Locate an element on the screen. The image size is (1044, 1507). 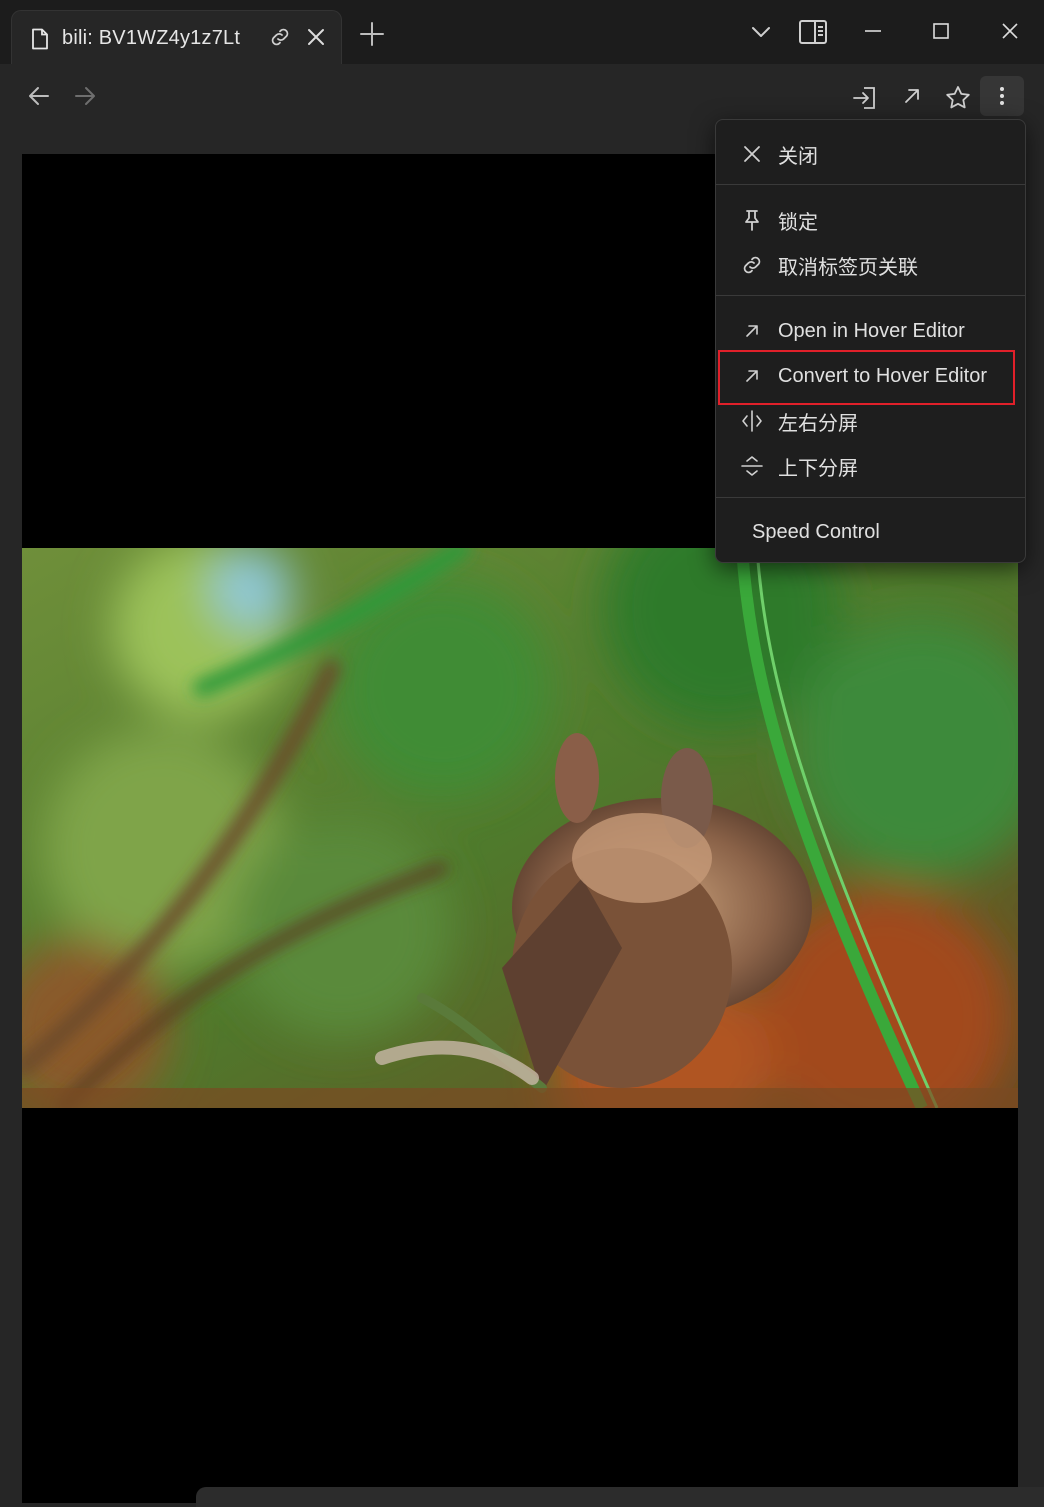
chevron-down-icon is located at coordinates (761, 31).